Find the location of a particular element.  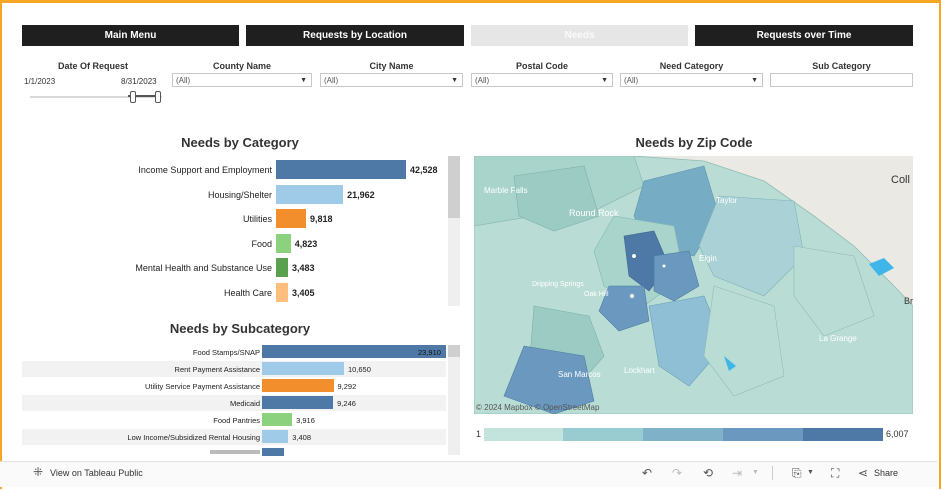

subcategory-value: 9,292 is located at coordinates (347, 386).